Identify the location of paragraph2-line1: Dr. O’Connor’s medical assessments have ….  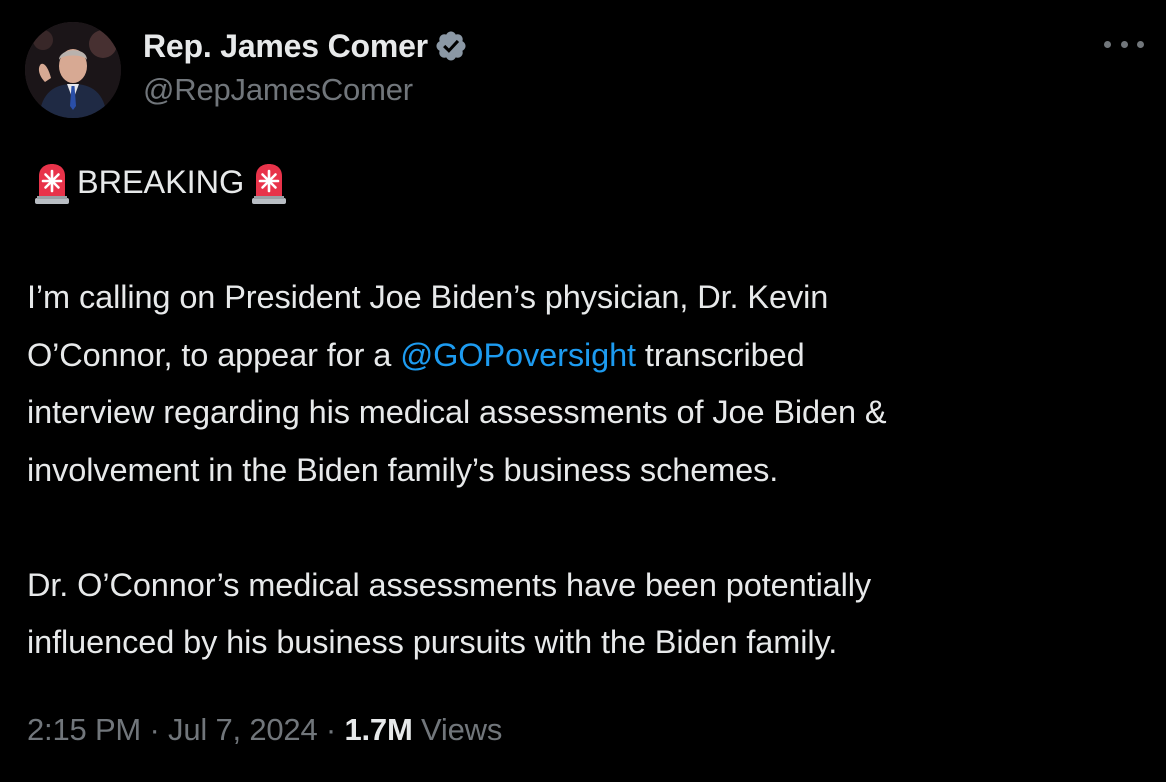
(449, 584).